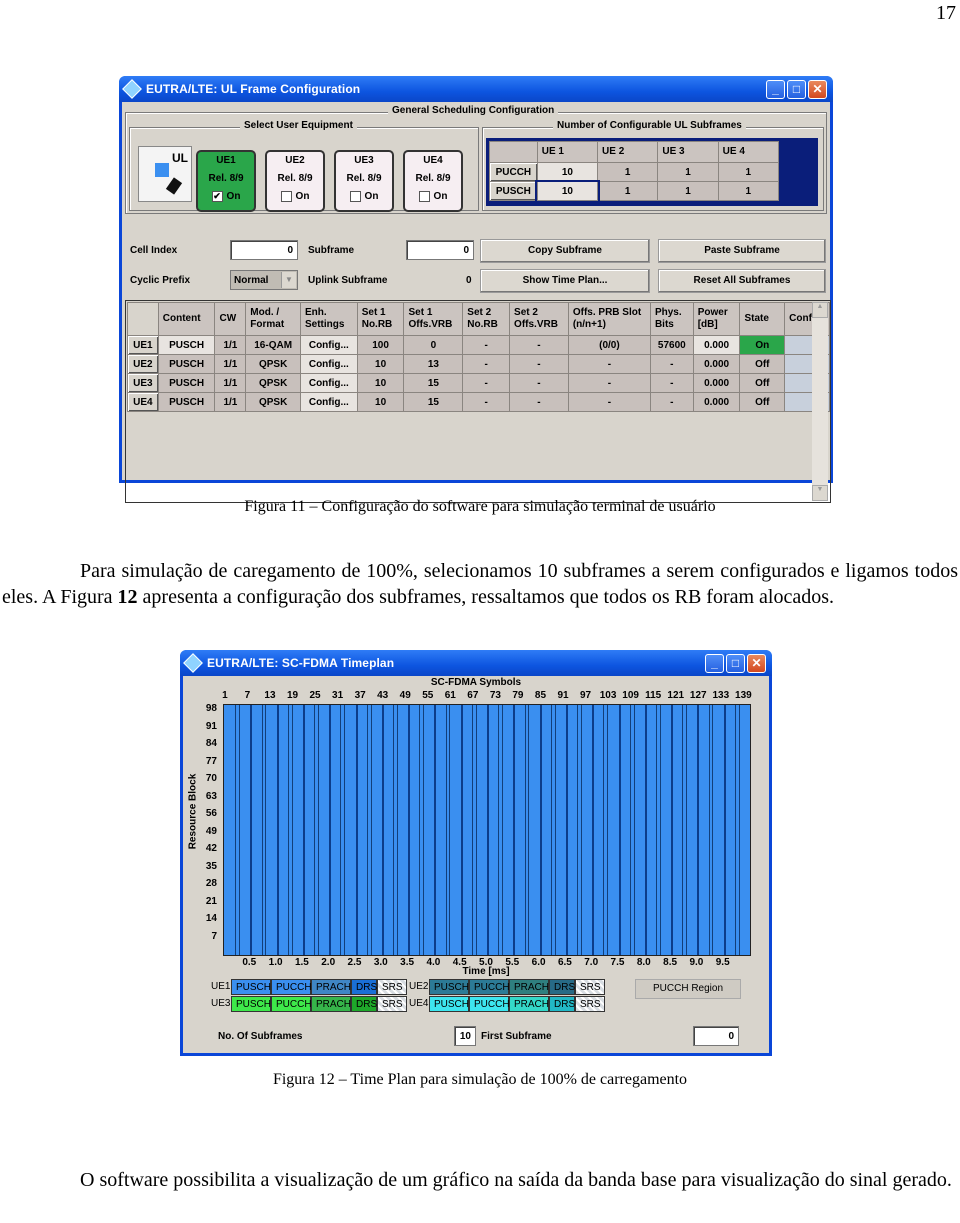  I want to click on cell: UE2, so click(143, 364).